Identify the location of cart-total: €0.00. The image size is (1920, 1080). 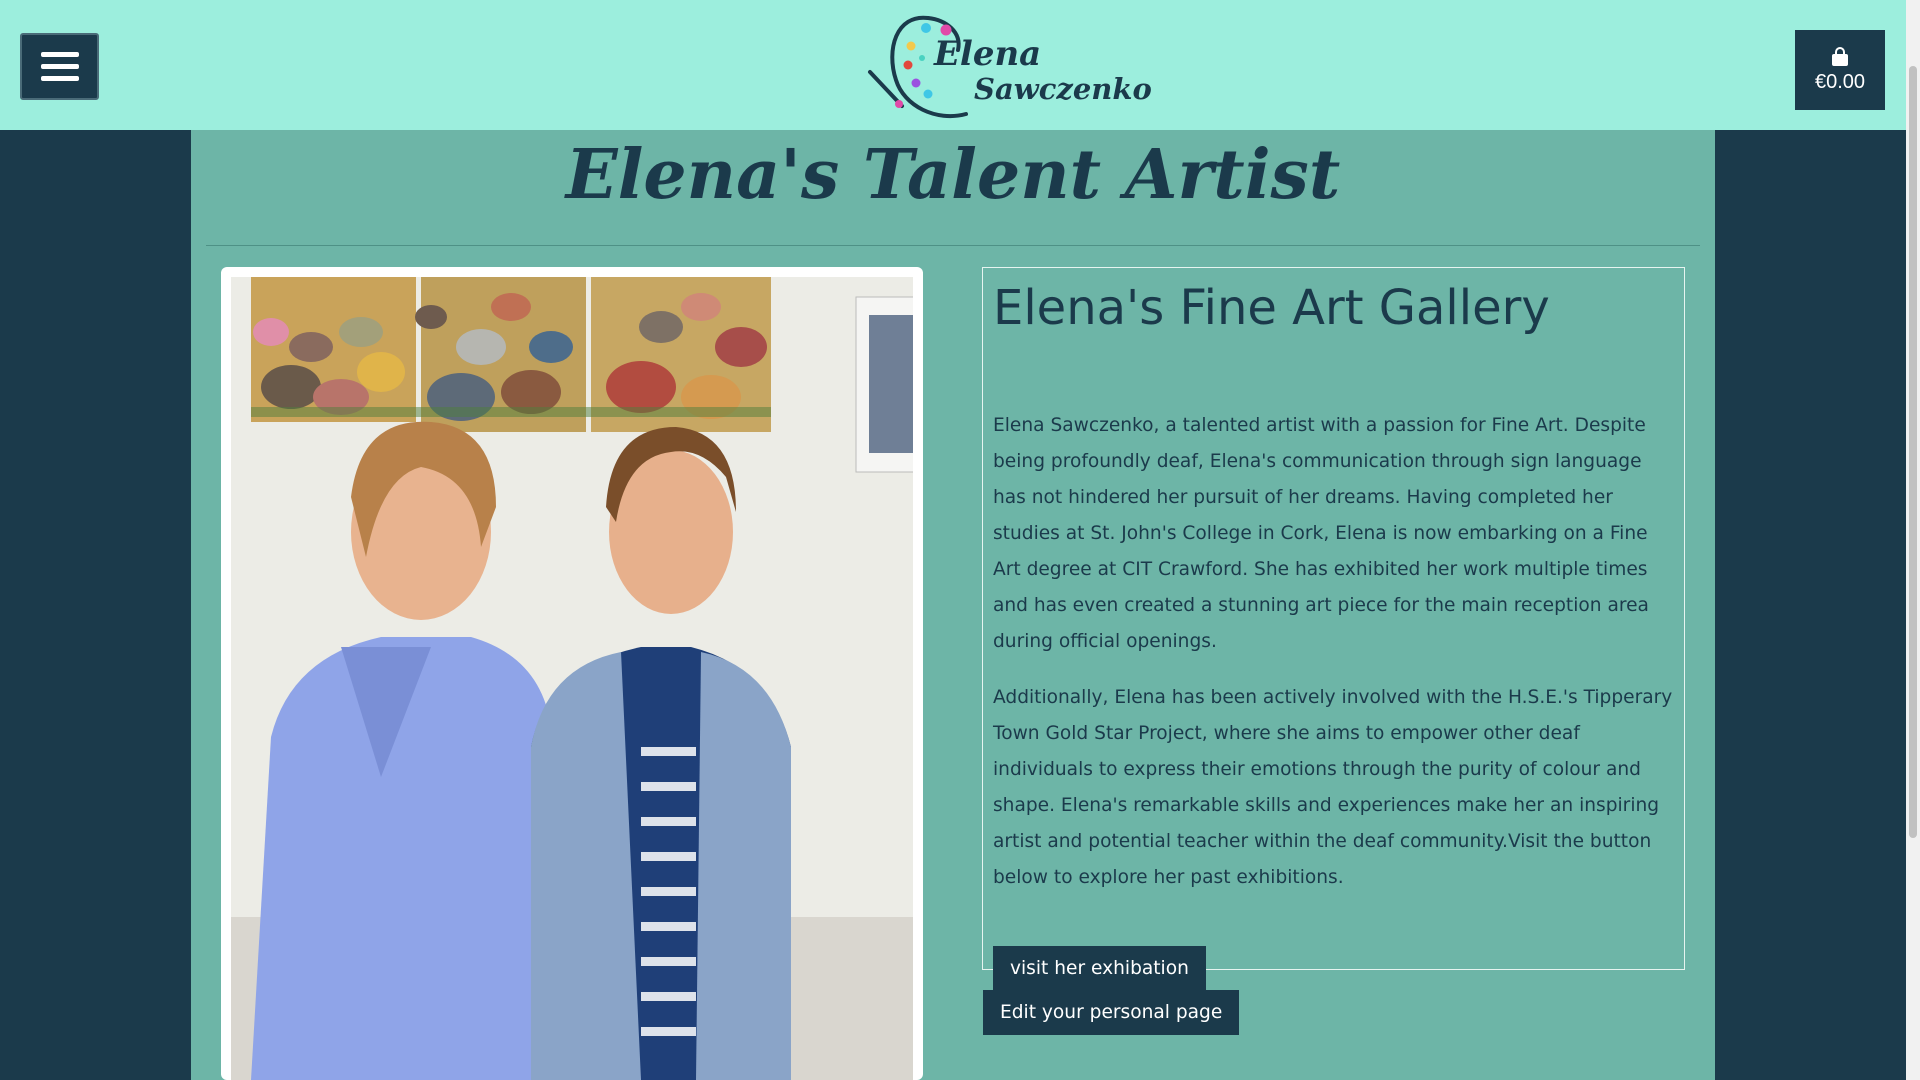
(1840, 81).